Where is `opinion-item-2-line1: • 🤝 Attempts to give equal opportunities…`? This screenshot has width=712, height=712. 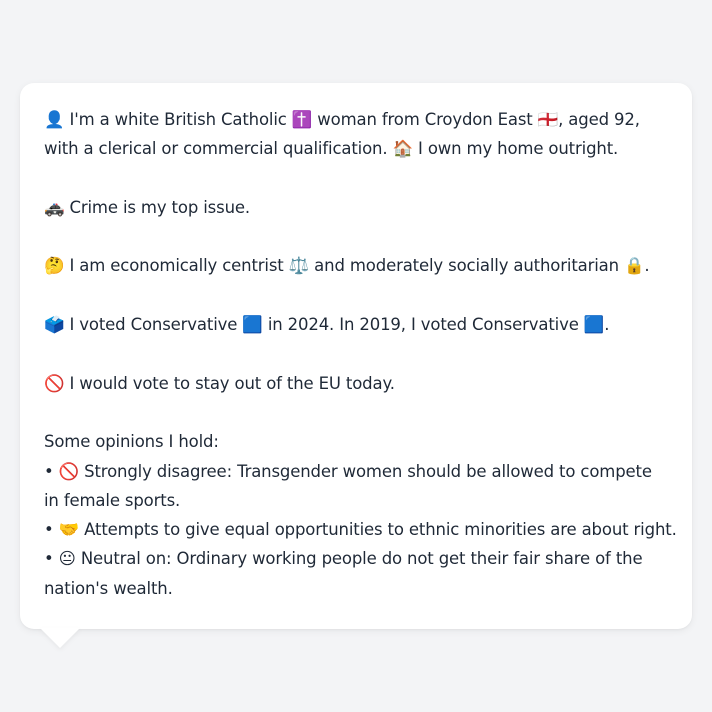 opinion-item-2-line1: • 🤝 Attempts to give equal opportunities… is located at coordinates (360, 530).